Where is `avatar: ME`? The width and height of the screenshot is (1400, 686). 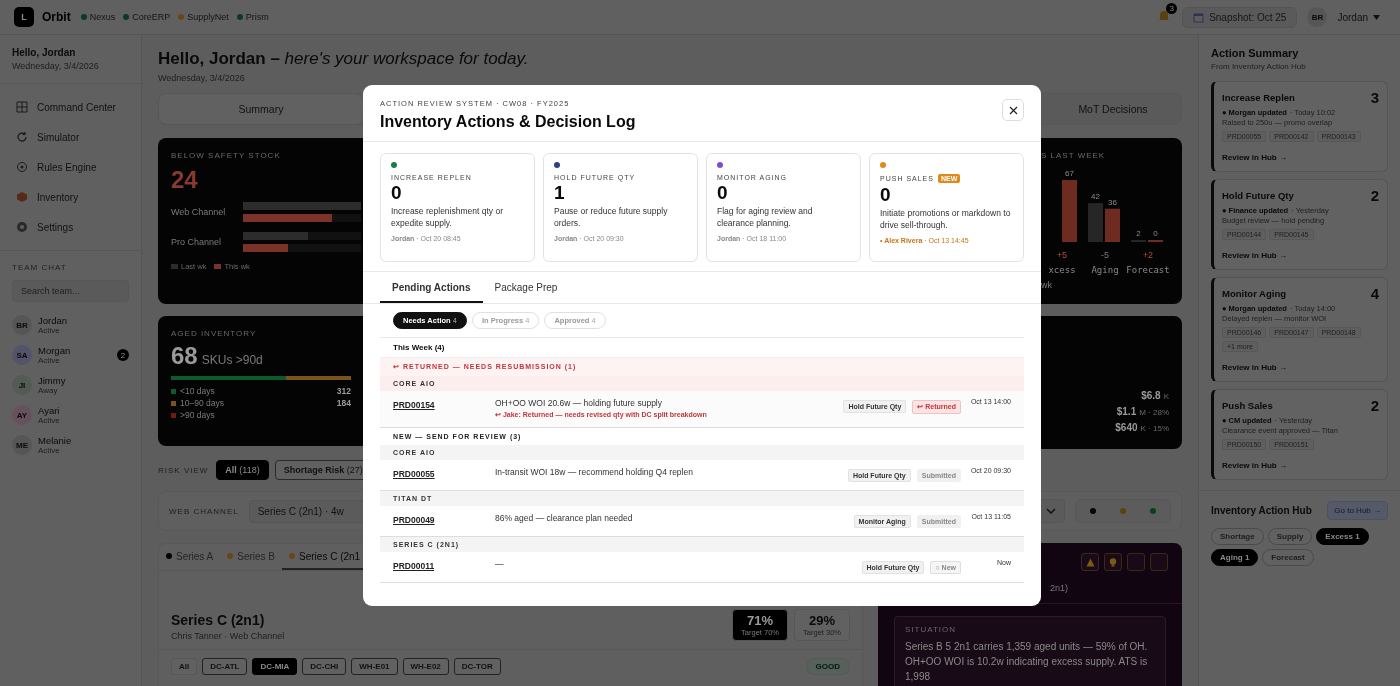
avatar: ME is located at coordinates (22, 445).